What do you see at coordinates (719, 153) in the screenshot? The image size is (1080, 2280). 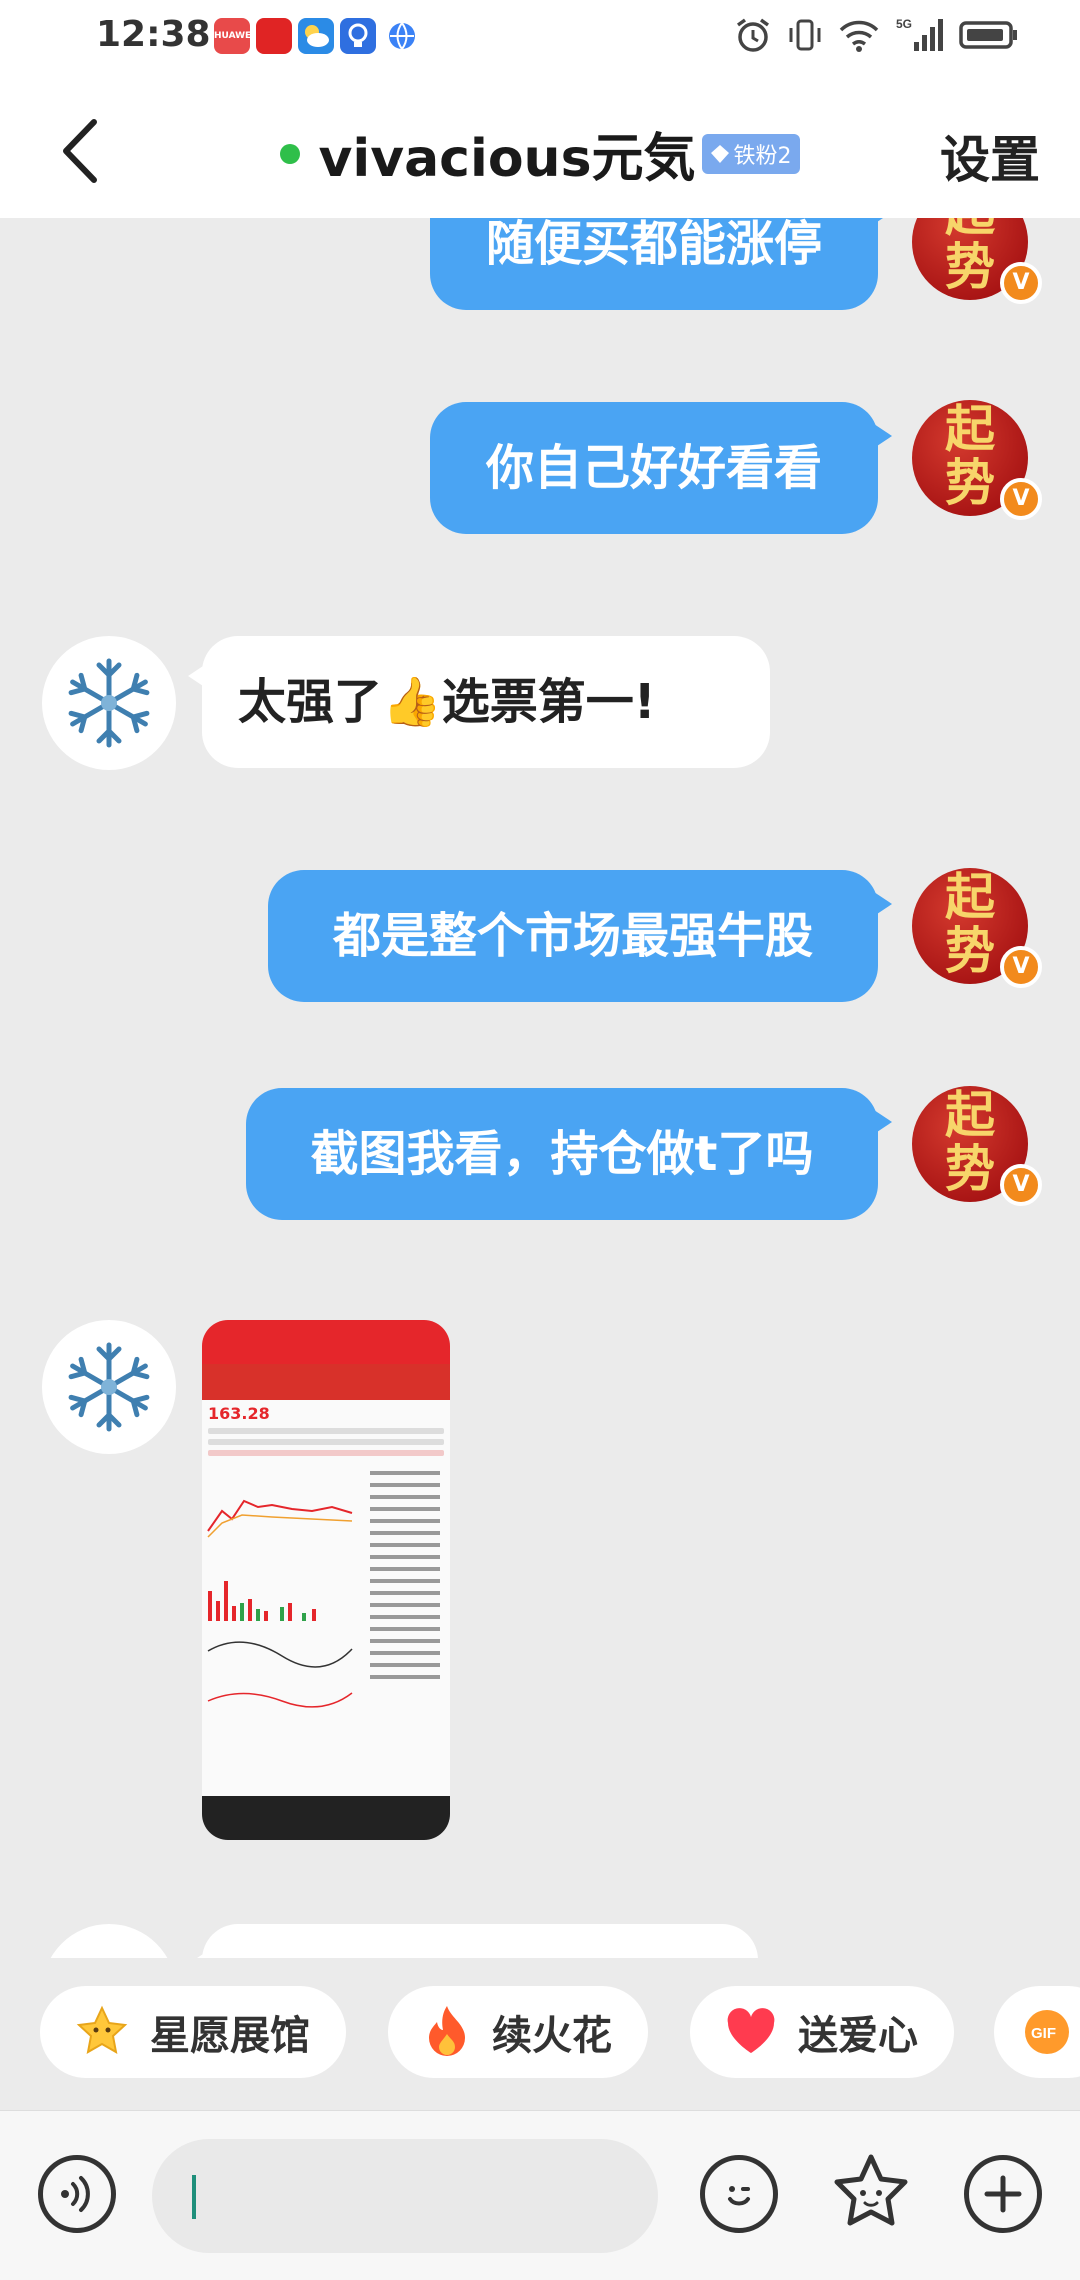 I see `diamond-icon` at bounding box center [719, 153].